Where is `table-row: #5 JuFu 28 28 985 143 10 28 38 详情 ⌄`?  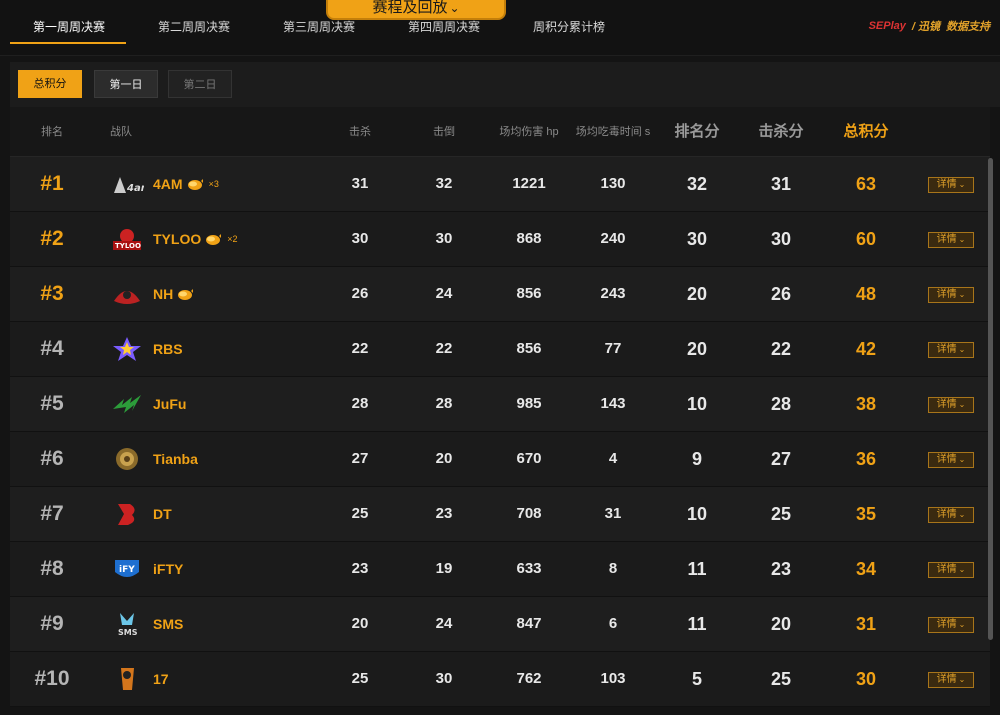 table-row: #5 JuFu 28 28 985 143 10 28 38 详情 ⌄ is located at coordinates (500, 404).